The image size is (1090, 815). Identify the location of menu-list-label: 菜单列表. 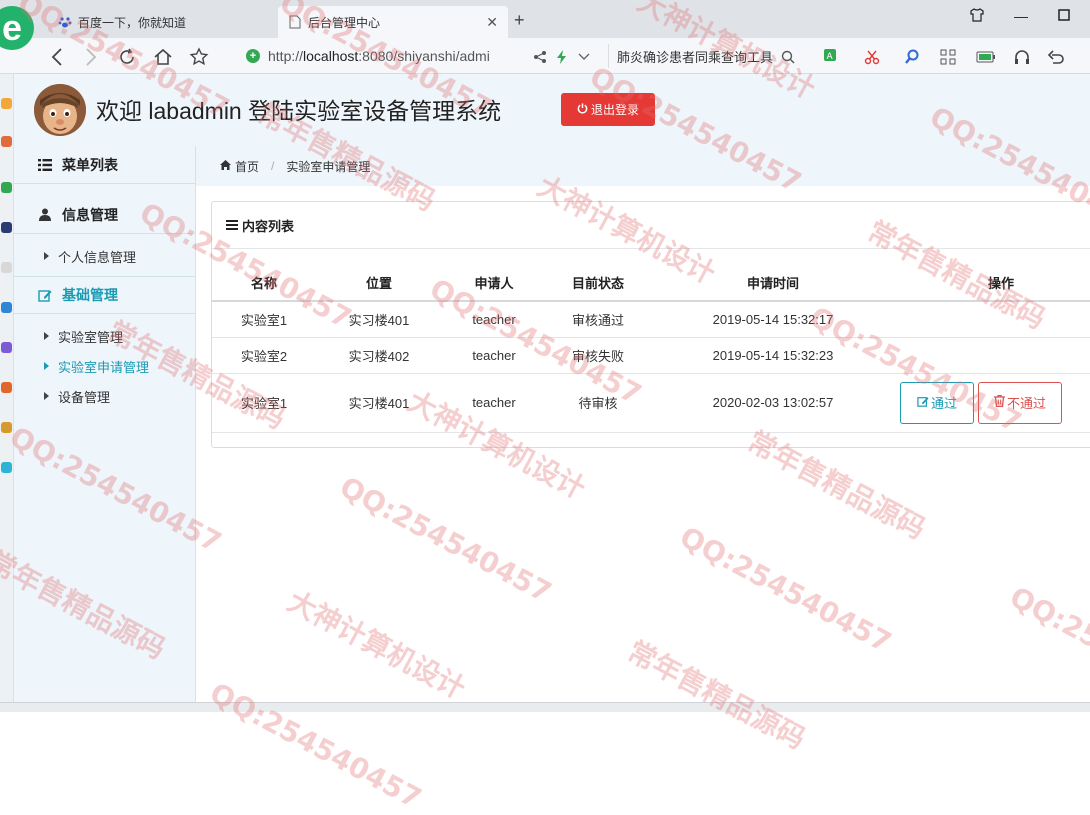
(90, 164).